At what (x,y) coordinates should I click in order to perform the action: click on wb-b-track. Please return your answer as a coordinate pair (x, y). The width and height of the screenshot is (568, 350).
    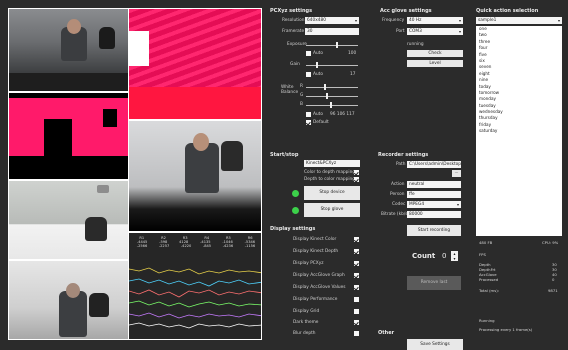
    Looking at the image, I should click on (332, 105).